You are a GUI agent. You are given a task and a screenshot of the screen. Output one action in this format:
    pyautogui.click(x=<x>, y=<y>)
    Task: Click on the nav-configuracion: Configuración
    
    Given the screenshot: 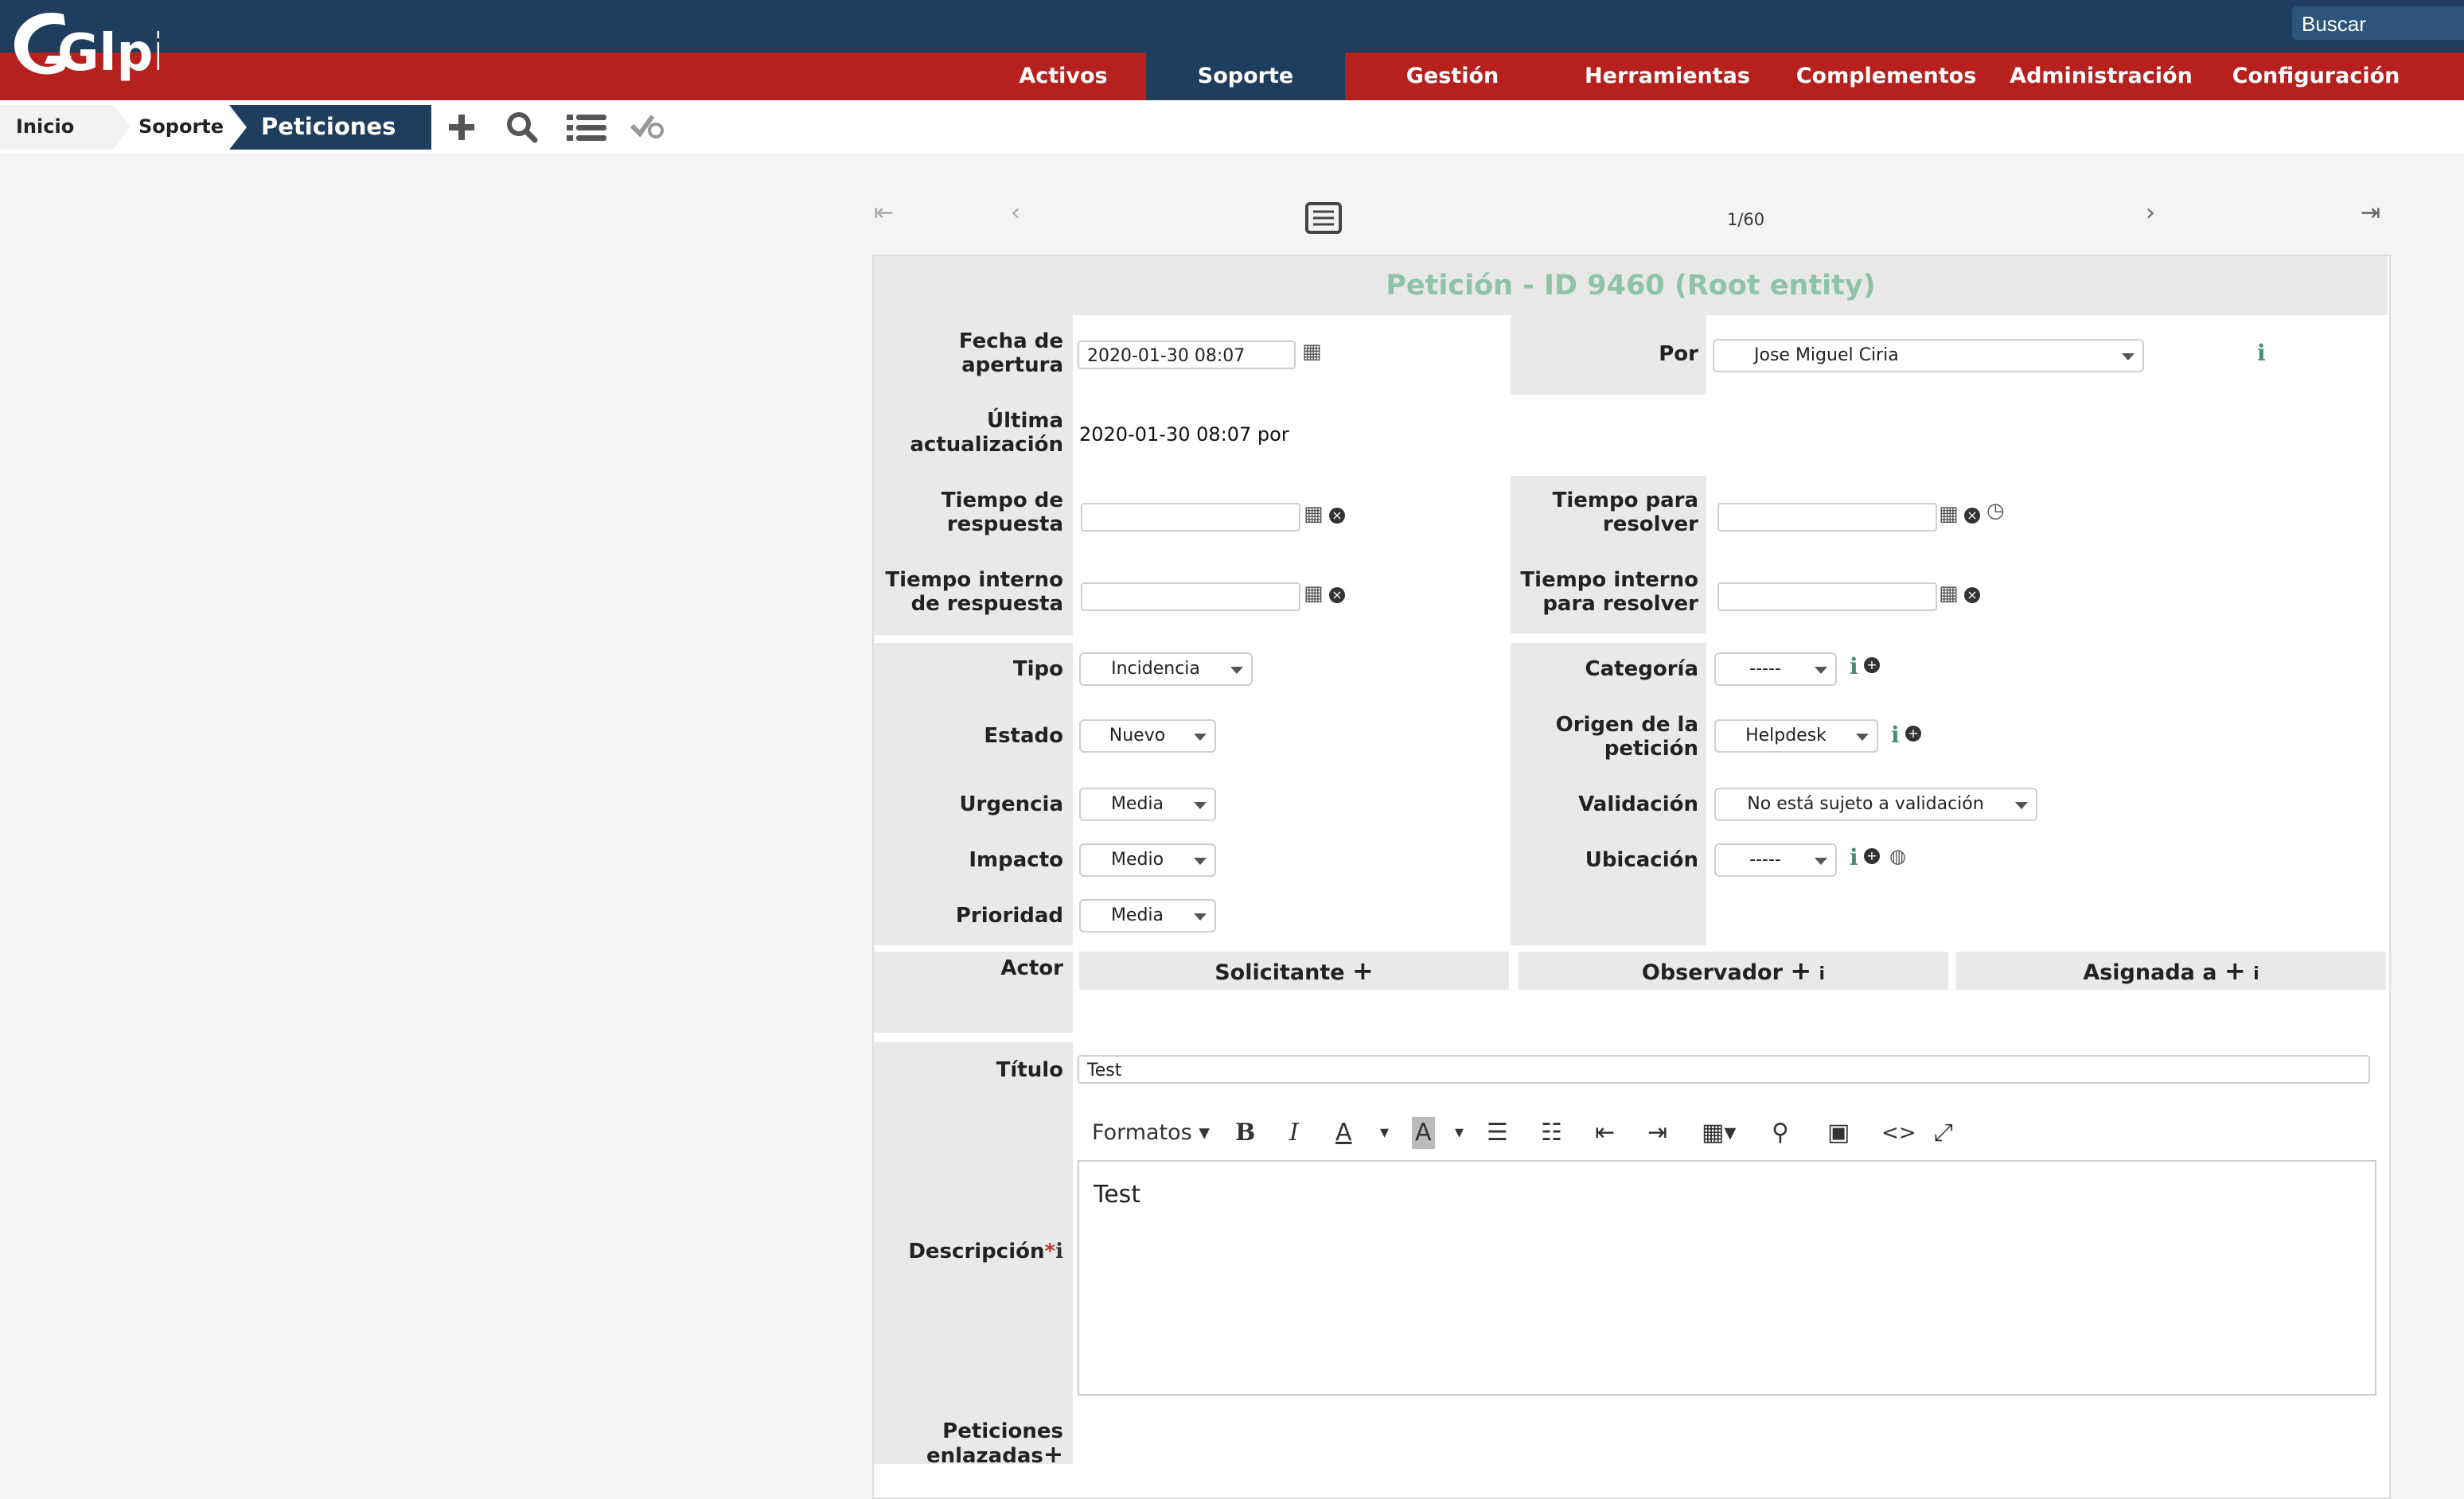 What is the action you would take?
    pyautogui.click(x=2316, y=76)
    